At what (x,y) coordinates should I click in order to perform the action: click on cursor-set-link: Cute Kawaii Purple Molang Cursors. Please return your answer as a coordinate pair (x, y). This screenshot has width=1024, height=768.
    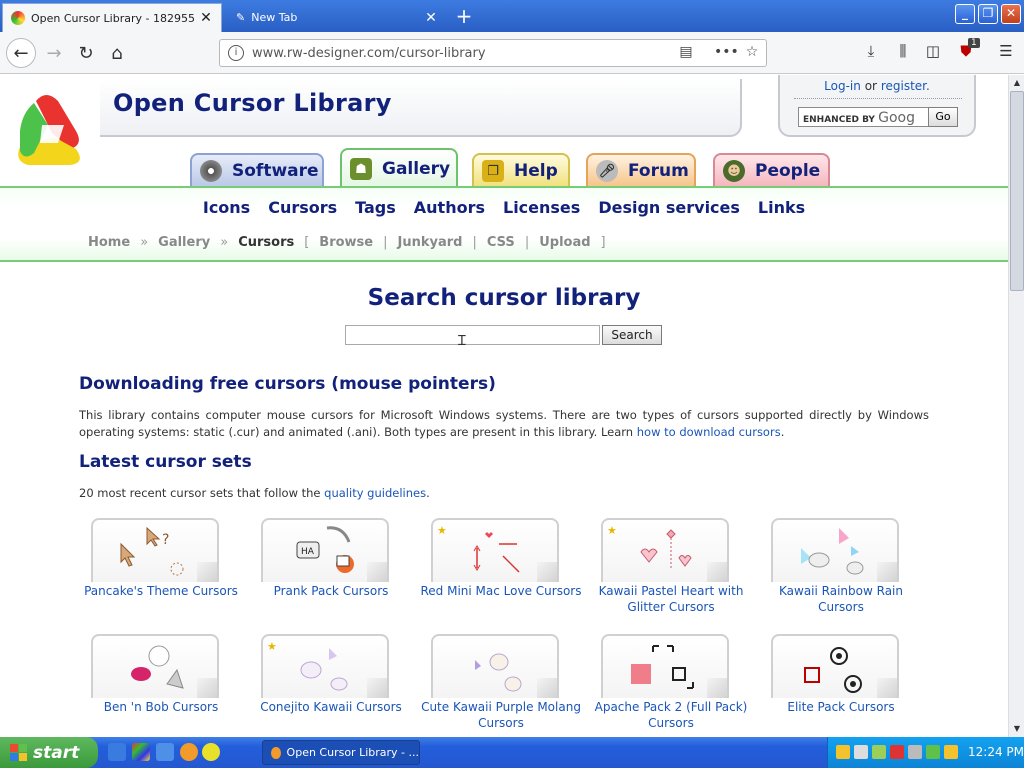
    Looking at the image, I should click on (501, 715).